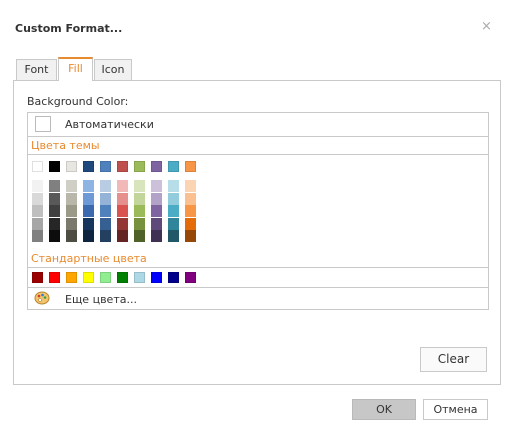 The image size is (514, 445). I want to click on cancel-button: Отмена, so click(455, 409).